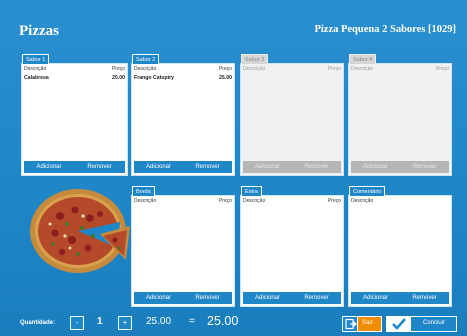 This screenshot has width=467, height=336. I want to click on extra-panel-extra: Extra Descrição Preço Adicionar Remover, so click(292, 246).